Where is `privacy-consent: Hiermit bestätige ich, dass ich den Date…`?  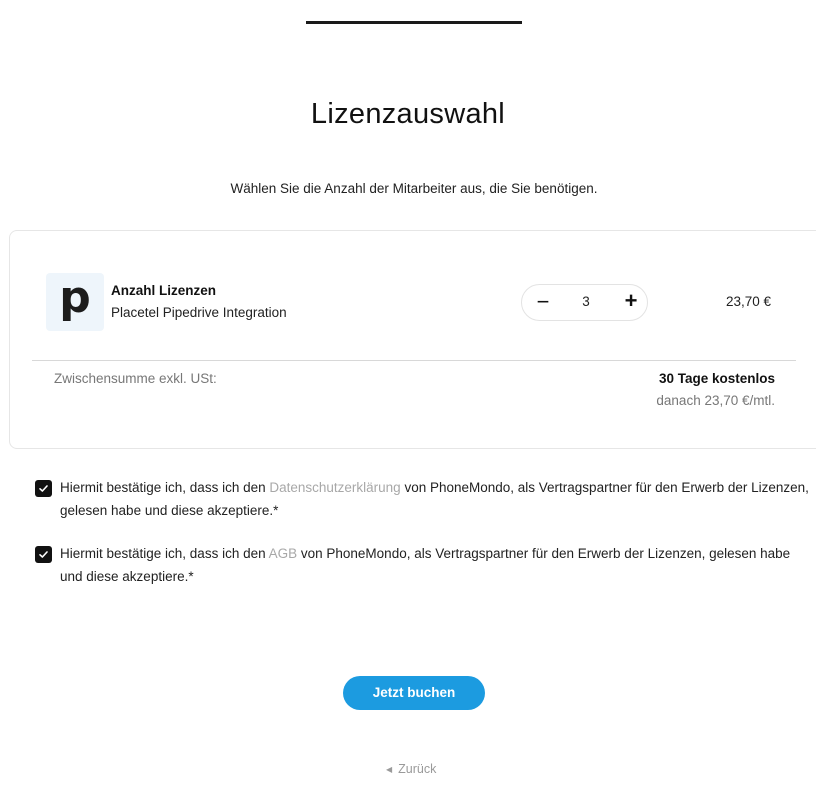
privacy-consent: Hiermit bestätige ich, dass ich den Date… is located at coordinates (422, 500).